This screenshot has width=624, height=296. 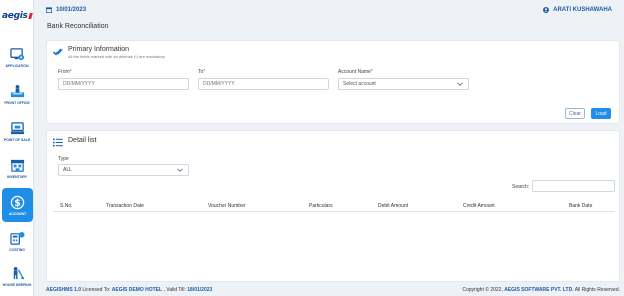 I want to click on search-label: Search:, so click(x=521, y=187).